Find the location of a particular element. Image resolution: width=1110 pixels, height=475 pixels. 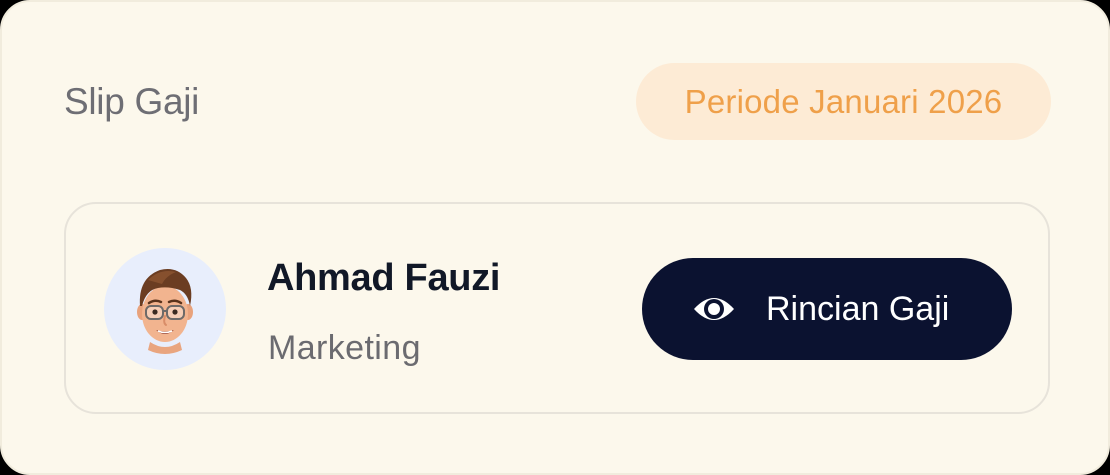

period-badge-label: Periode Januari 2026 is located at coordinates (843, 101).